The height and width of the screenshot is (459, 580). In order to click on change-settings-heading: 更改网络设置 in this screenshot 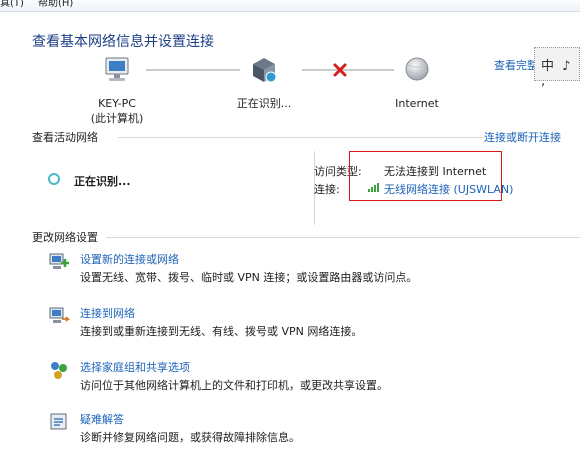, I will do `click(65, 237)`.